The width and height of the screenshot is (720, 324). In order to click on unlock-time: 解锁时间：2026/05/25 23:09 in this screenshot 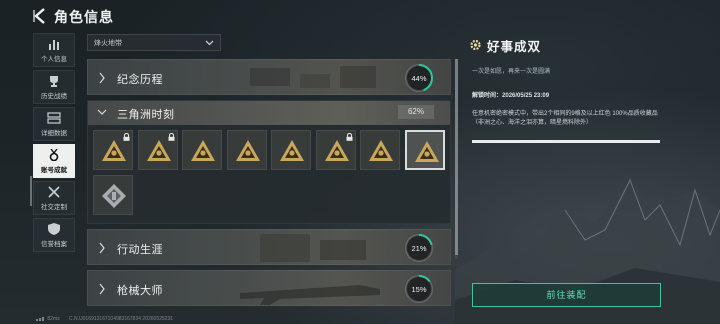, I will do `click(510, 94)`.